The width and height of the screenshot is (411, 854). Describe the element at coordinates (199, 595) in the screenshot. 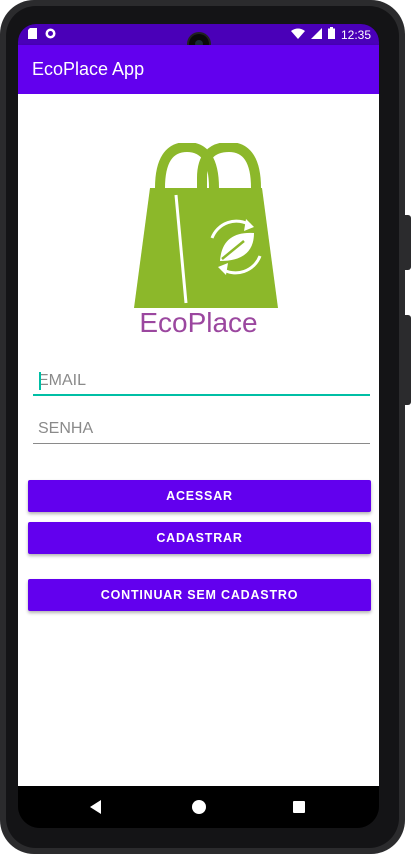

I see `continue-without-register-button: CONTINUAR SEM CADASTRO` at that location.